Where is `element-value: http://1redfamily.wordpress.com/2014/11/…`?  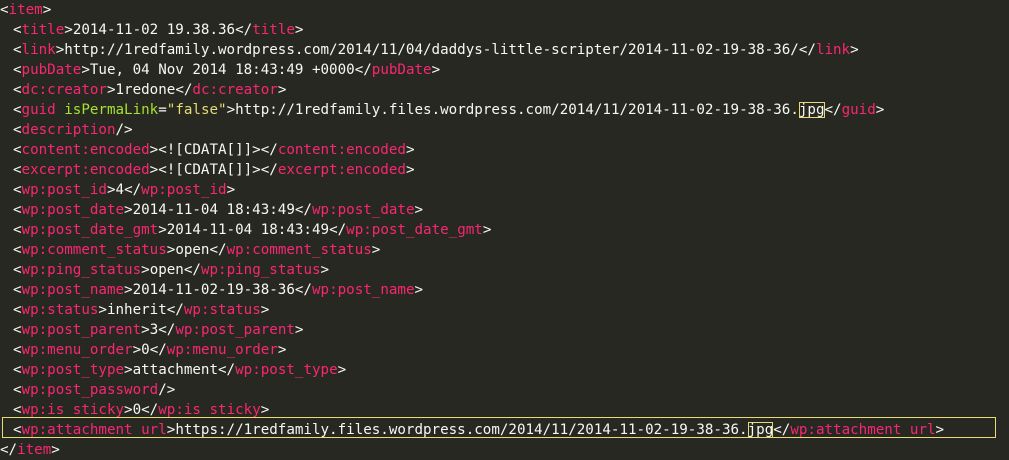
element-value: http://1redfamily.wordpress.com/2014/11/… is located at coordinates (431, 50).